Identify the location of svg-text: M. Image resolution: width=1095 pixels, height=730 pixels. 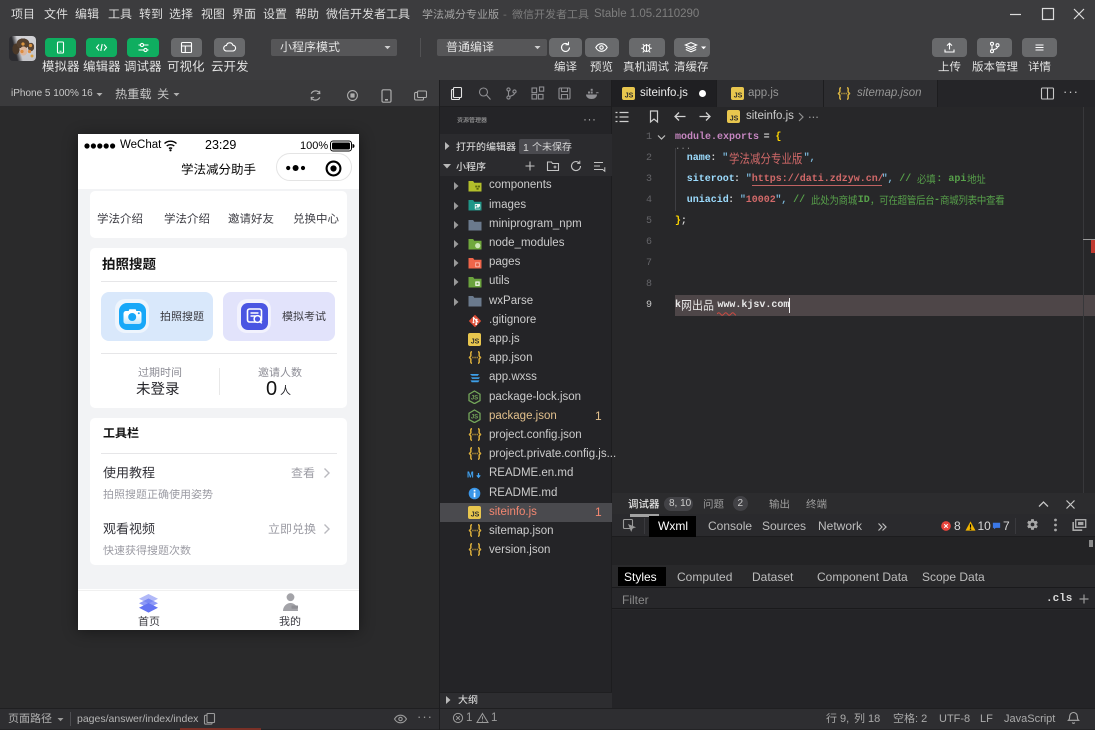
(470, 474).